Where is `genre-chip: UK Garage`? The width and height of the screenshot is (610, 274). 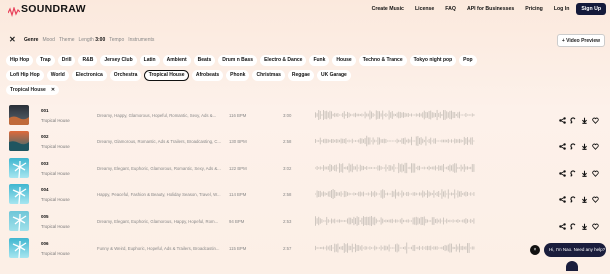 genre-chip: UK Garage is located at coordinates (333, 76).